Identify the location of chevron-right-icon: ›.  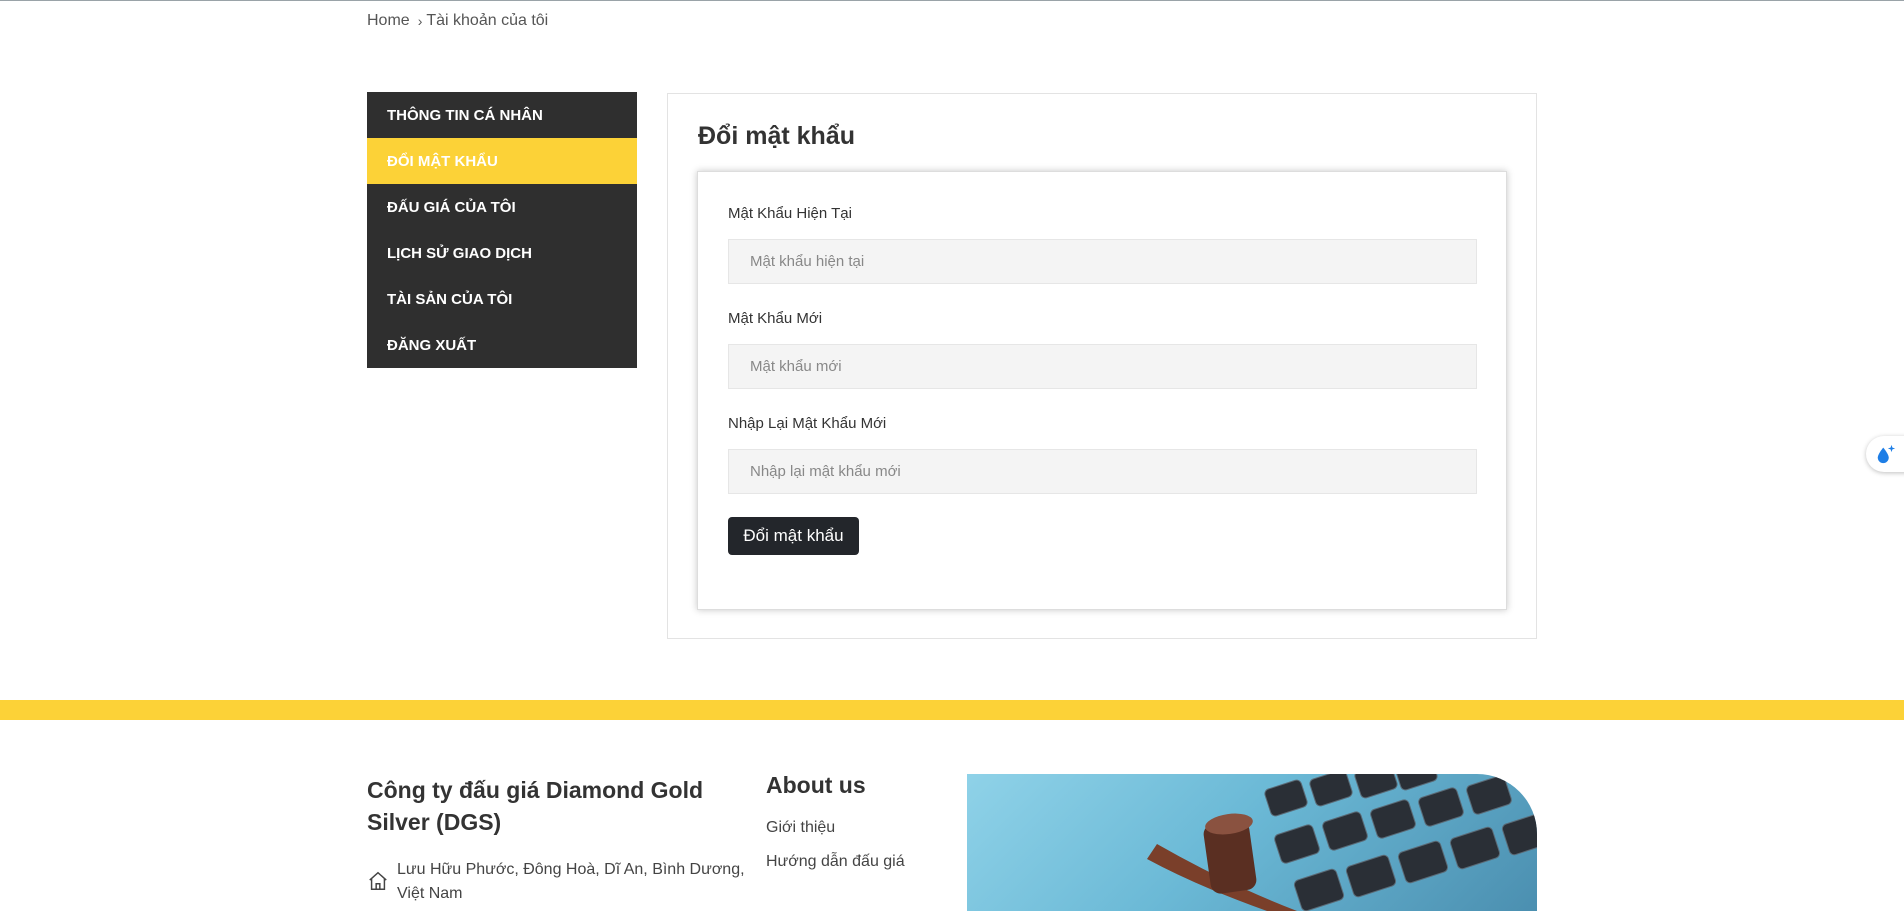
(420, 21).